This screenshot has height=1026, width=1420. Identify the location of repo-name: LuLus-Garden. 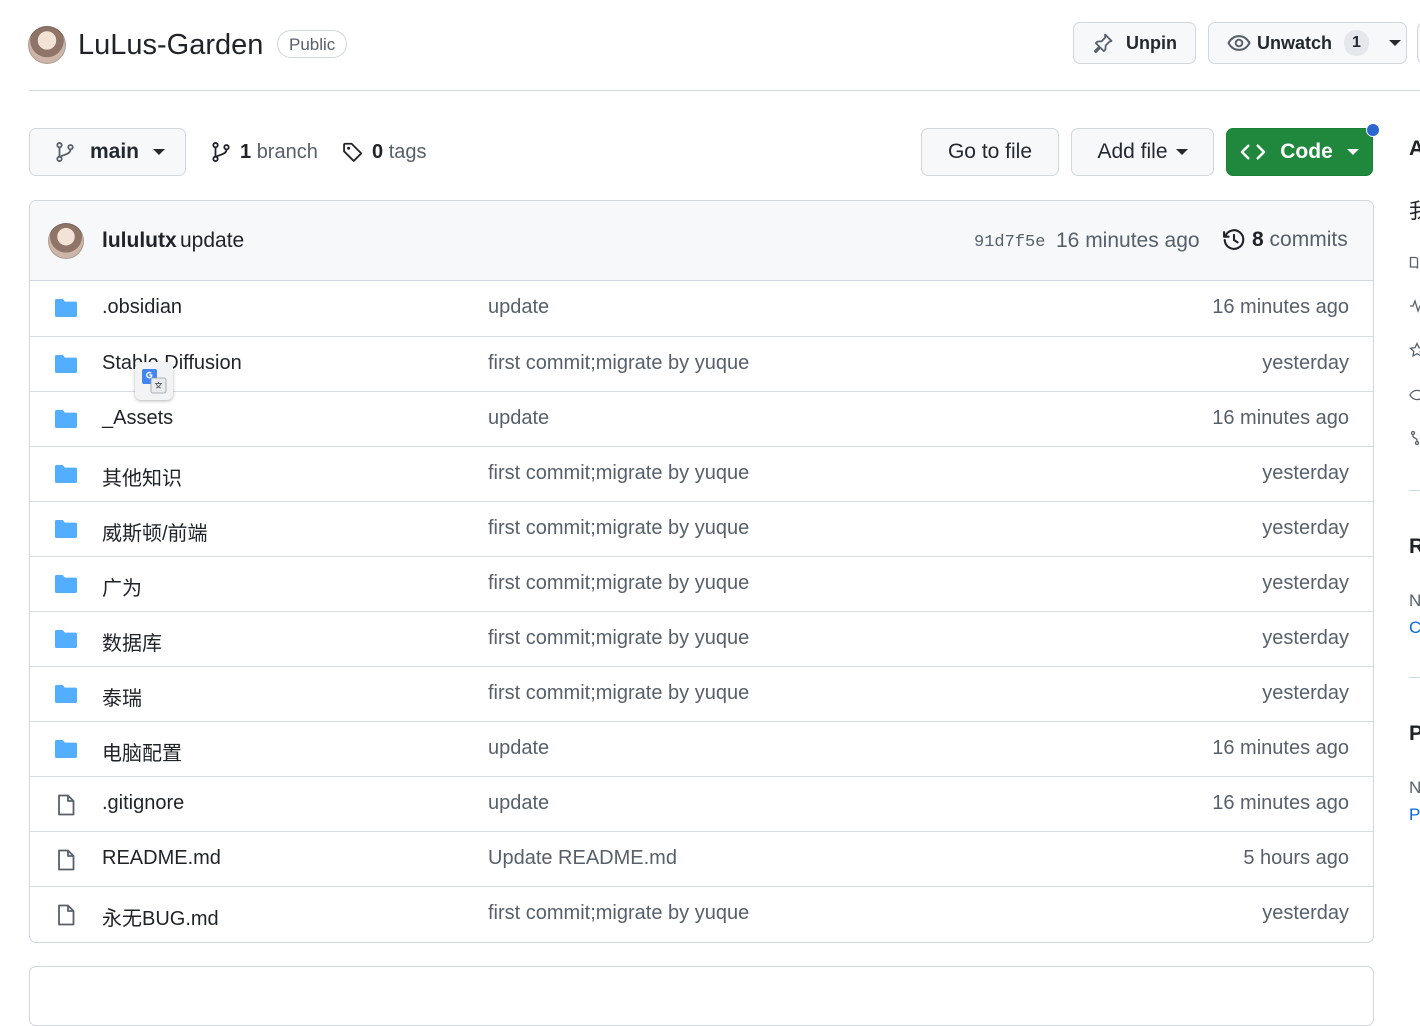
(170, 45).